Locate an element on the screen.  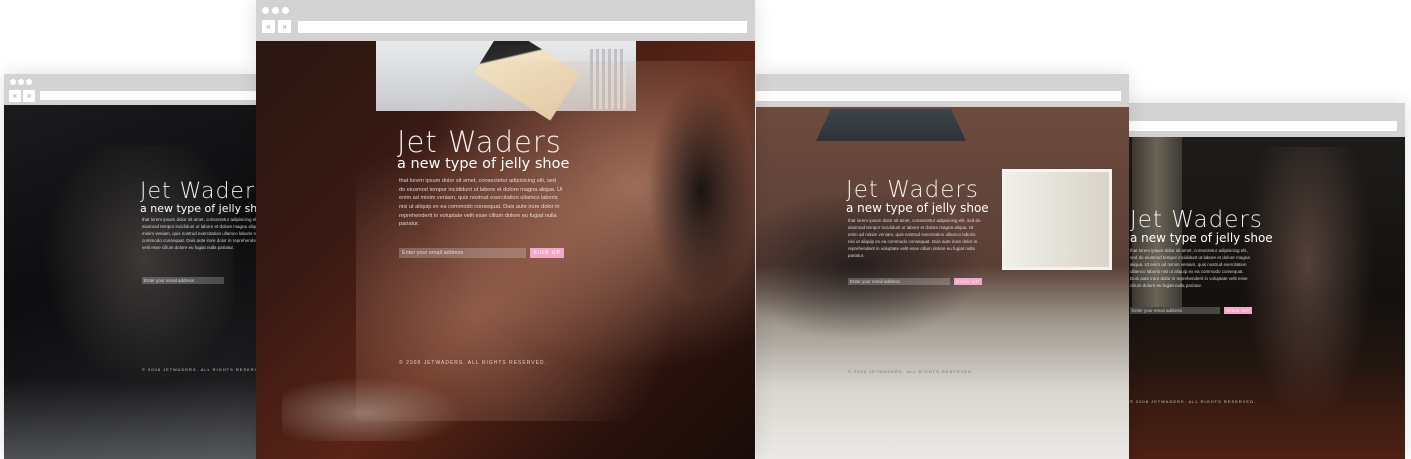
signup-form: Enter your email address is located at coordinates (183, 280).